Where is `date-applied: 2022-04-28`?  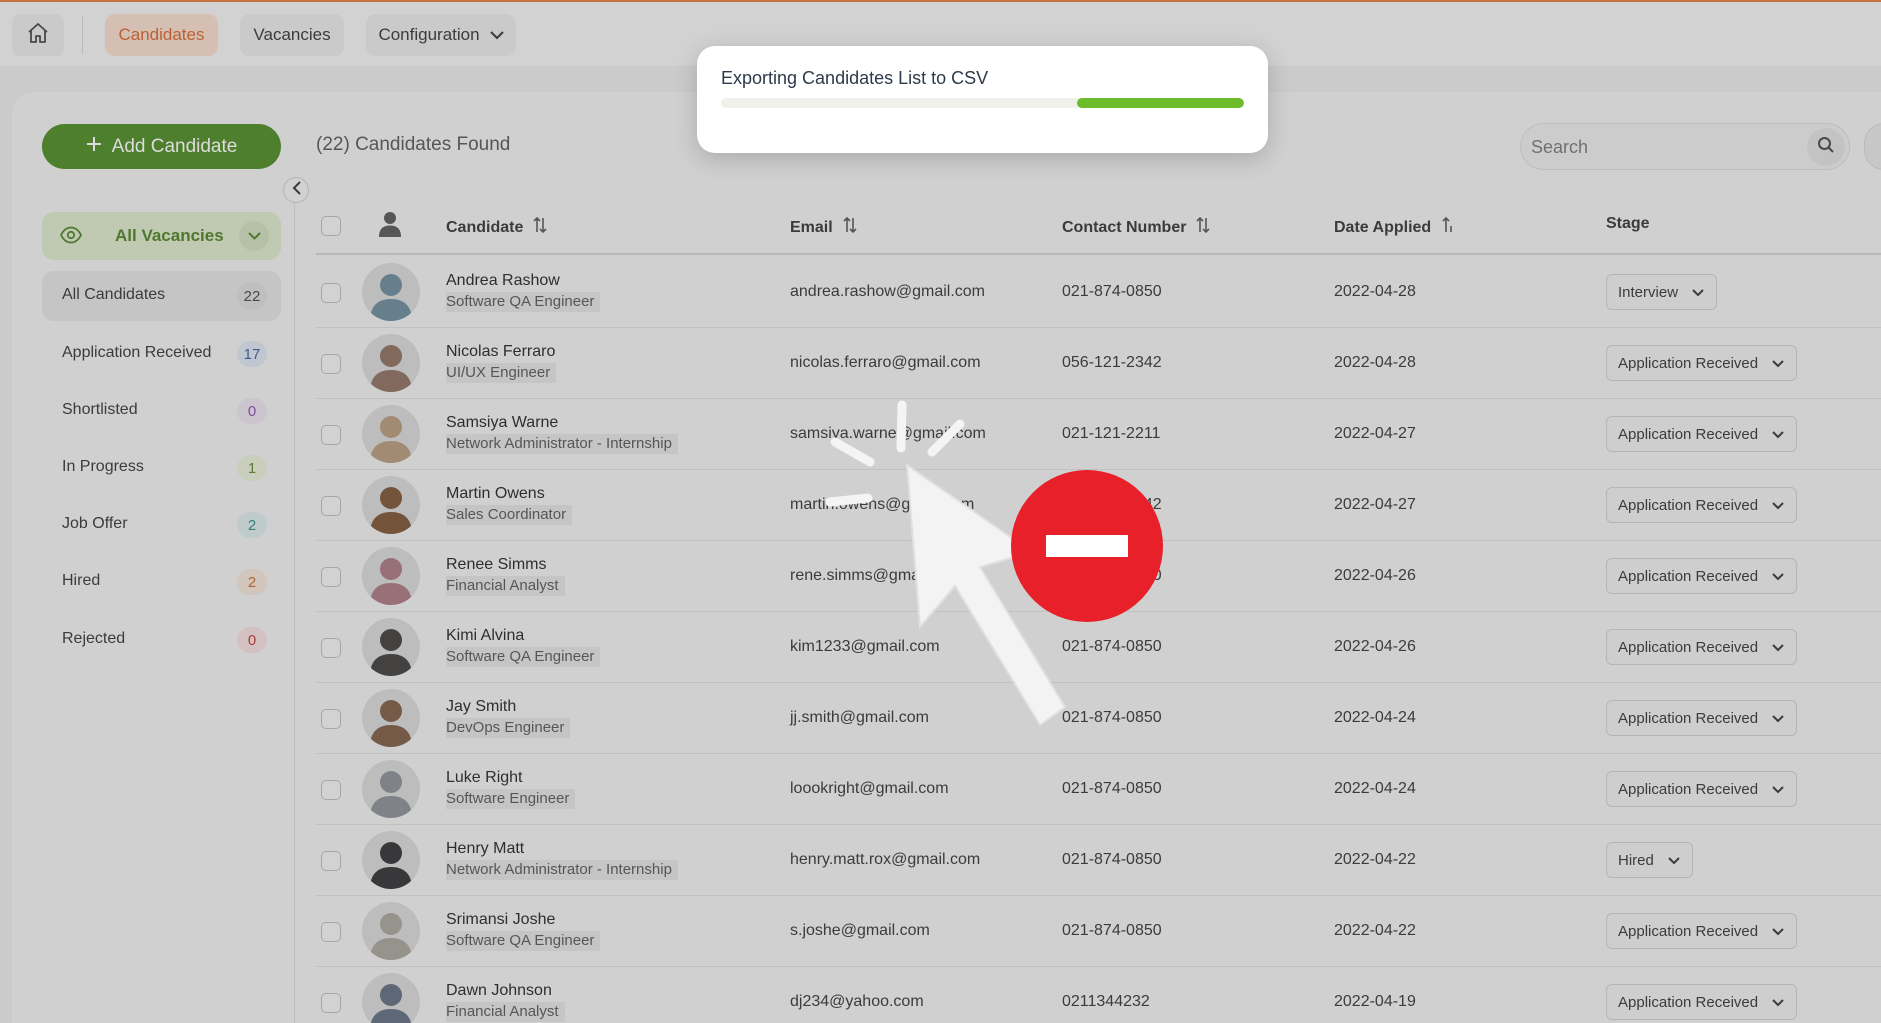 date-applied: 2022-04-28 is located at coordinates (1375, 291).